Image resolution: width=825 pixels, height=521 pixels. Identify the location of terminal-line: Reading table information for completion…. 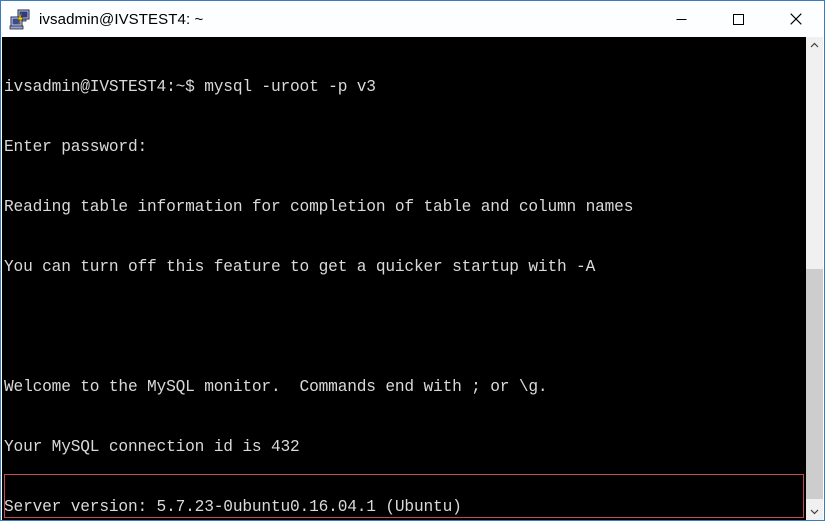
(319, 207).